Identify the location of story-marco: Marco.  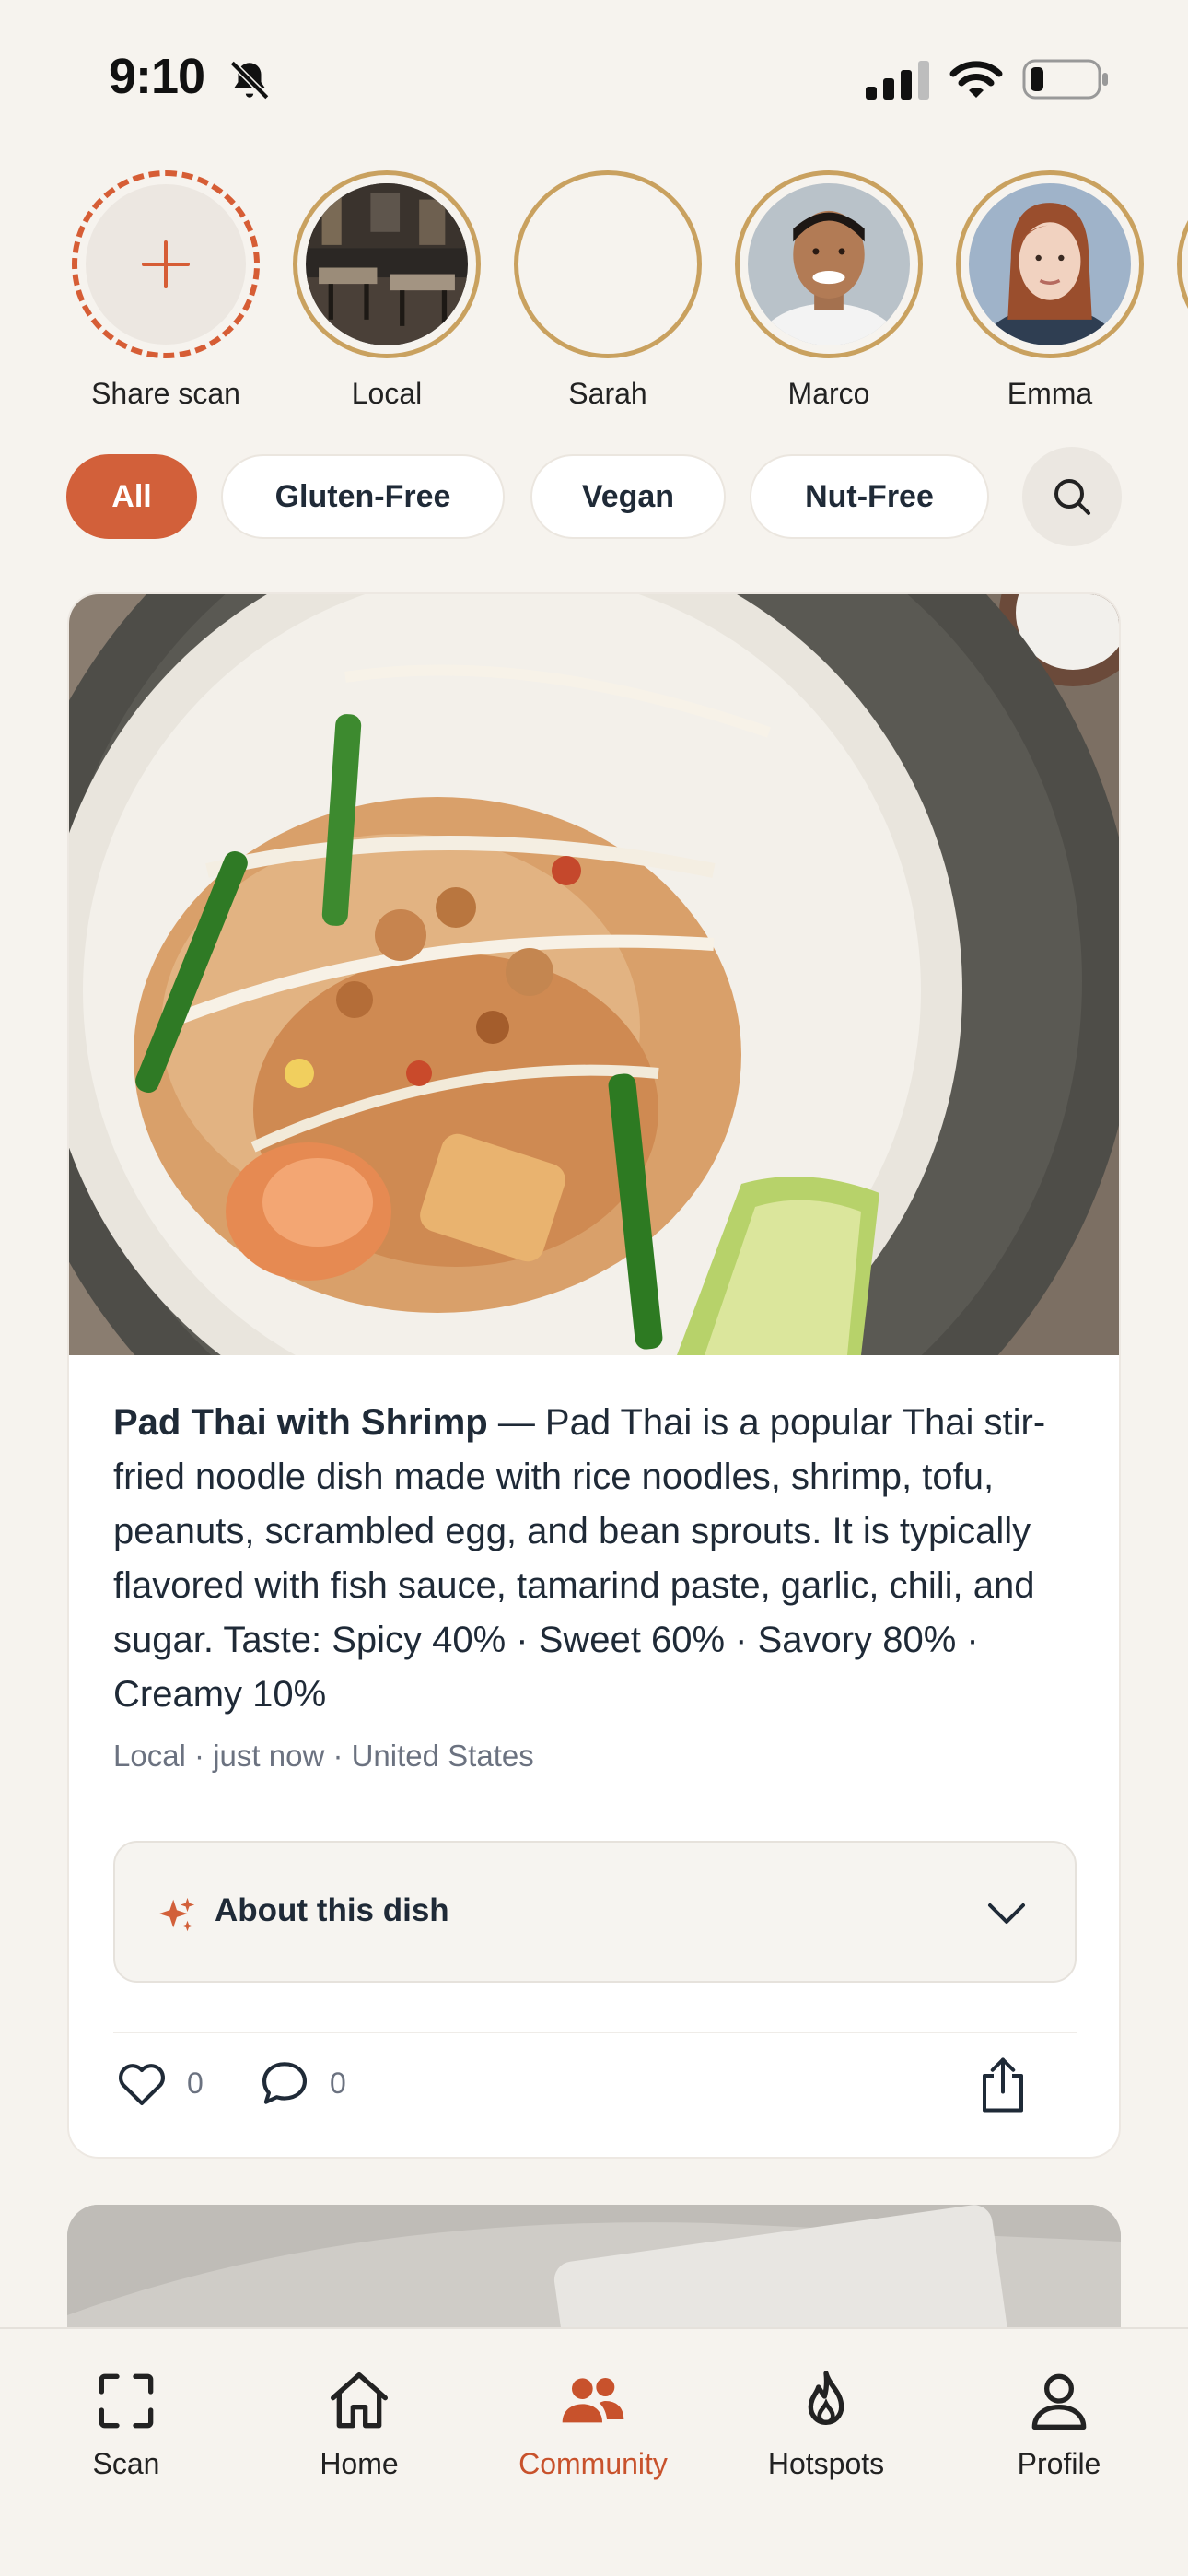
(828, 290).